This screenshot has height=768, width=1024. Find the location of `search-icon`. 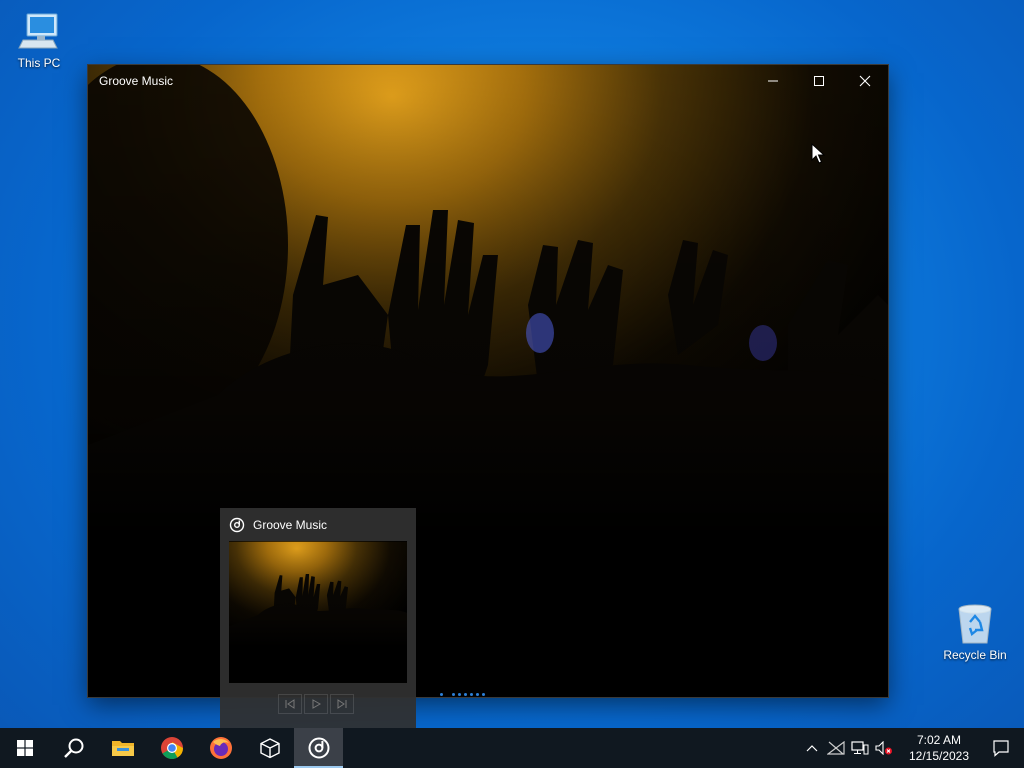

search-icon is located at coordinates (73, 748).